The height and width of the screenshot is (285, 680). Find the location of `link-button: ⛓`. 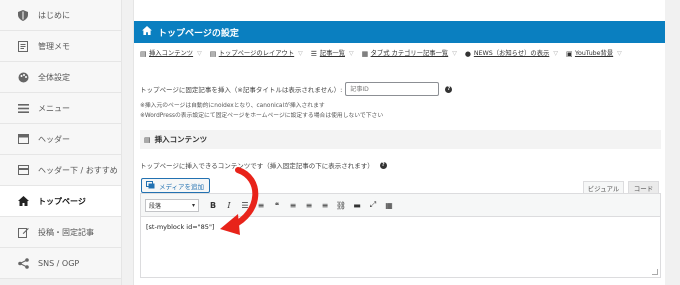

link-button: ⛓ is located at coordinates (341, 205).